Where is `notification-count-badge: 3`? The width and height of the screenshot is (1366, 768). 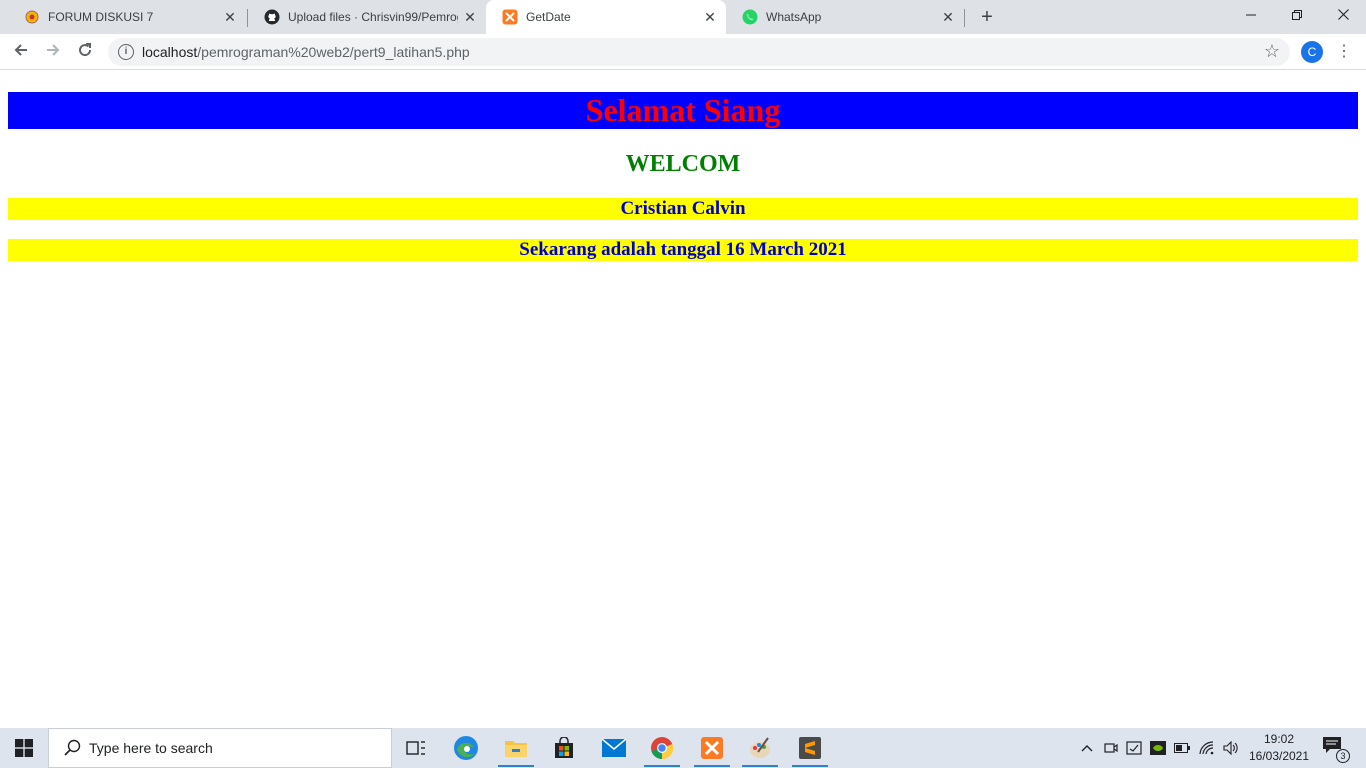
notification-count-badge: 3 is located at coordinates (1343, 756).